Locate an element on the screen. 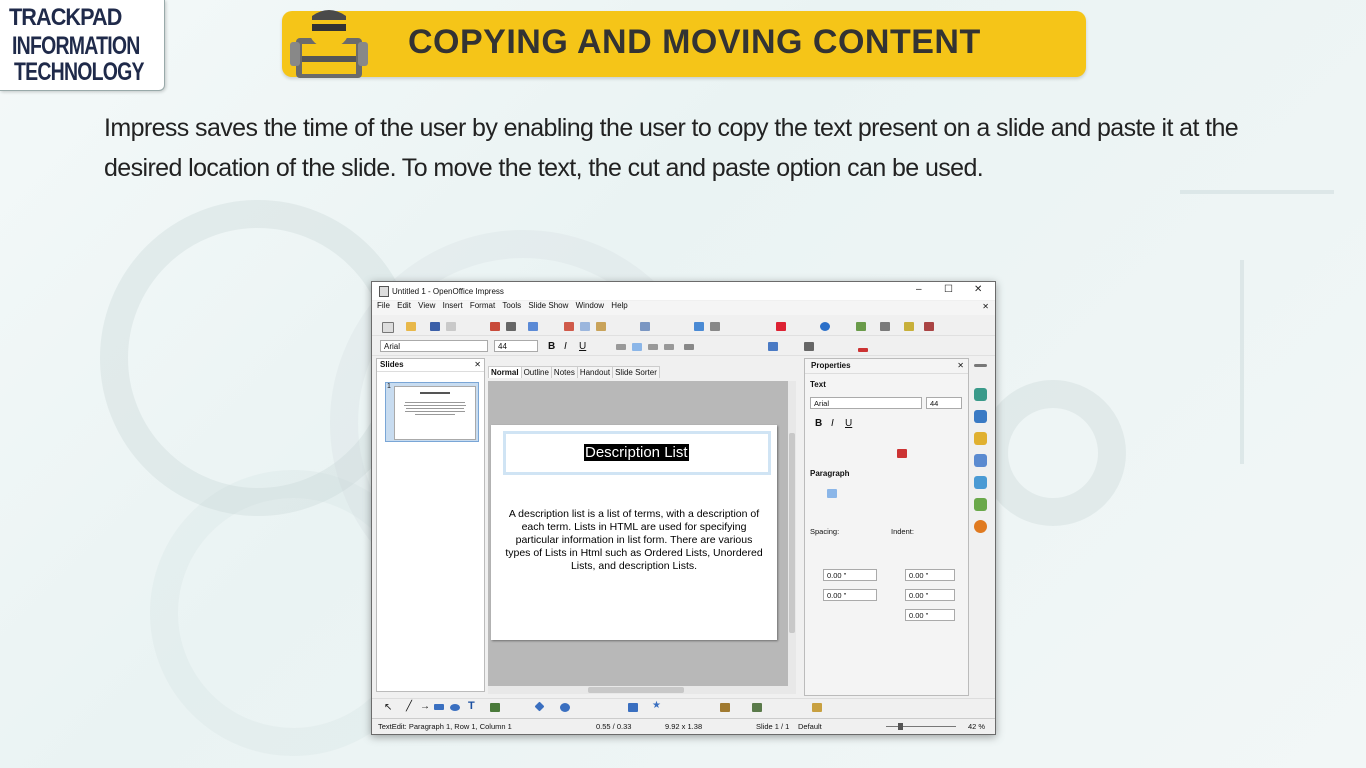  menu-window: Window is located at coordinates (590, 305).